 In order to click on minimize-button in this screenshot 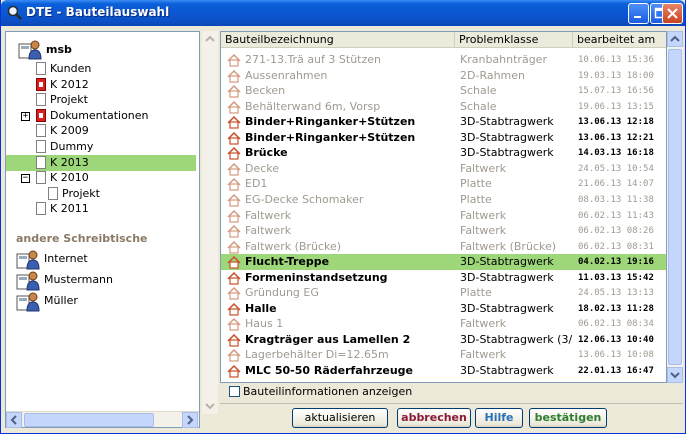, I will do `click(638, 13)`.